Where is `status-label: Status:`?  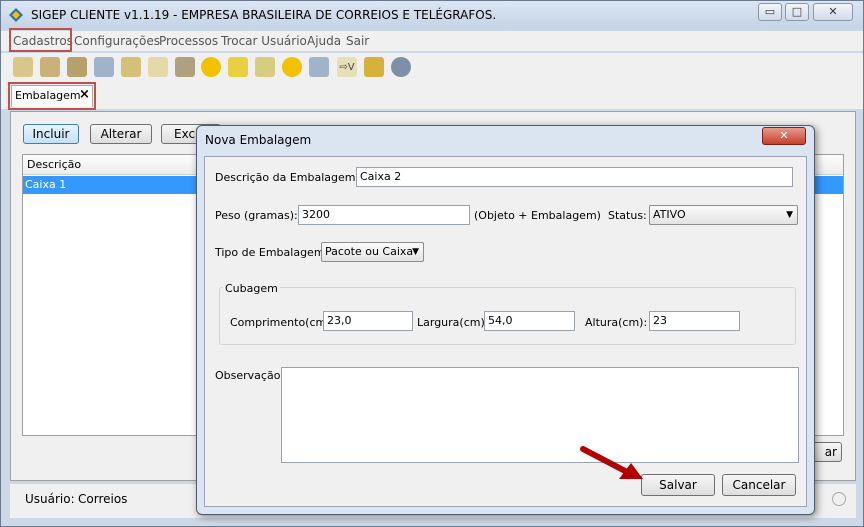
status-label: Status: is located at coordinates (627, 215).